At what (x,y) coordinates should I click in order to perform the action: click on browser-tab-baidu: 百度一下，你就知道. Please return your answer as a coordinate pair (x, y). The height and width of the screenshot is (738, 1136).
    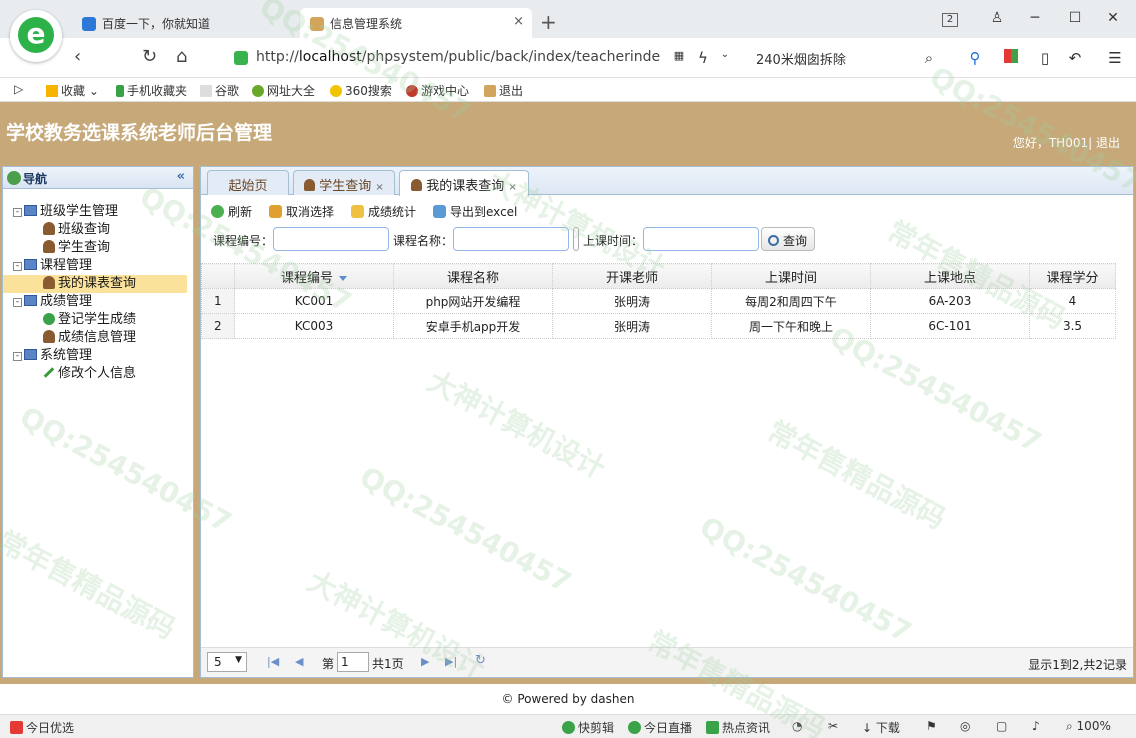
    Looking at the image, I should click on (185, 23).